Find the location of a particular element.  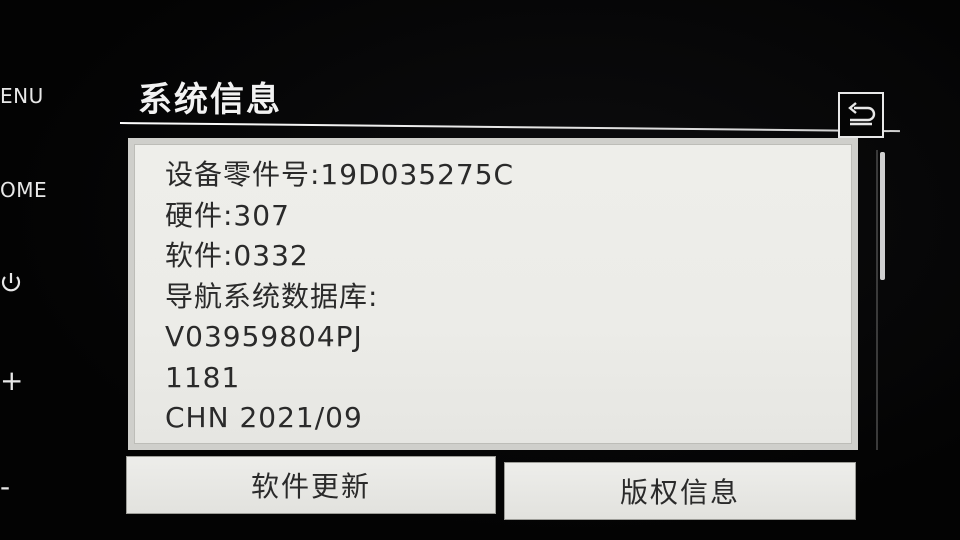

copyright-info-label: 版权信息 is located at coordinates (679, 492).